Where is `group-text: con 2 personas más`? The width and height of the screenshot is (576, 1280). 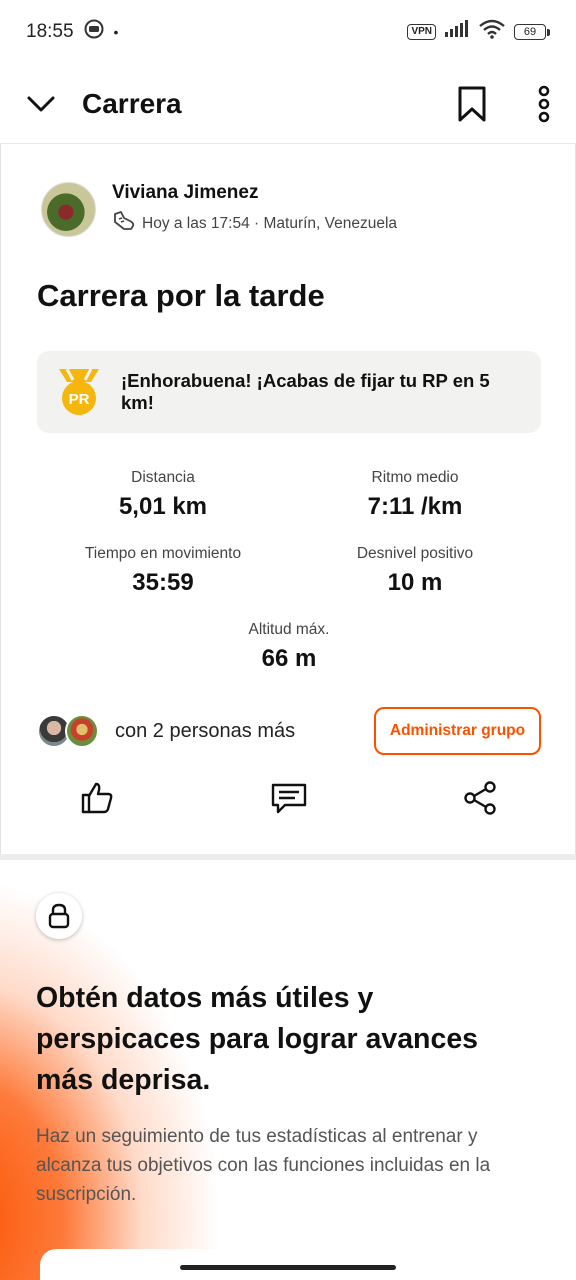 group-text: con 2 personas más is located at coordinates (244, 731).